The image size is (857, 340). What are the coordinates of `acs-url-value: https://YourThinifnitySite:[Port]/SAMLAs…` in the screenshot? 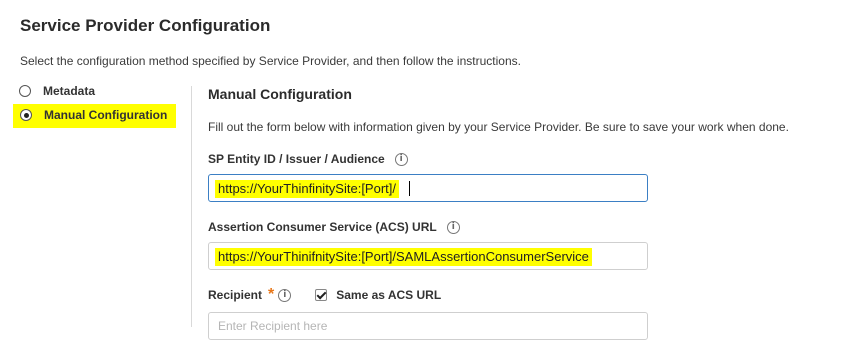 It's located at (403, 257).